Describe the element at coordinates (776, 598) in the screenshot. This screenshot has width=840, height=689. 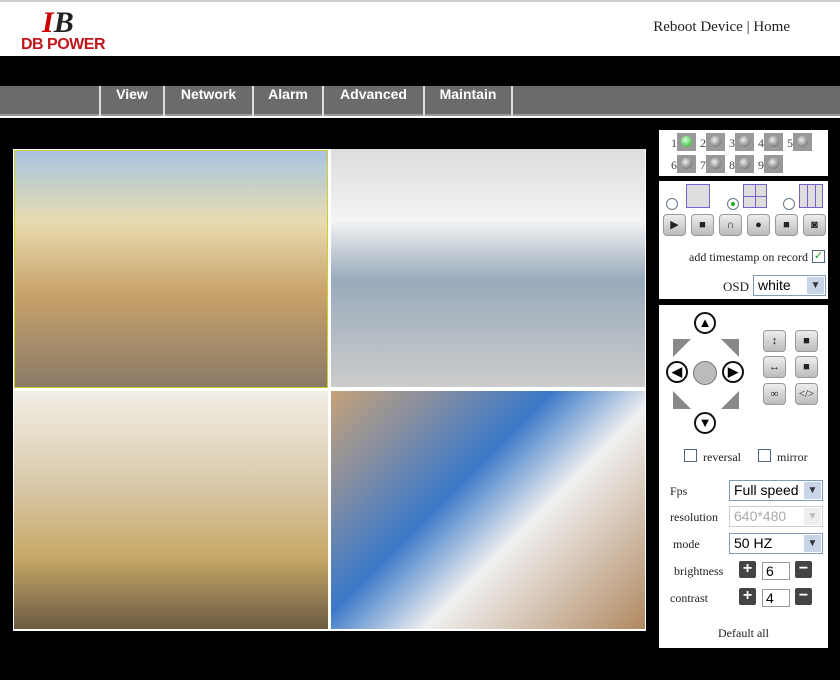
I see `contrast-input: 4` at that location.